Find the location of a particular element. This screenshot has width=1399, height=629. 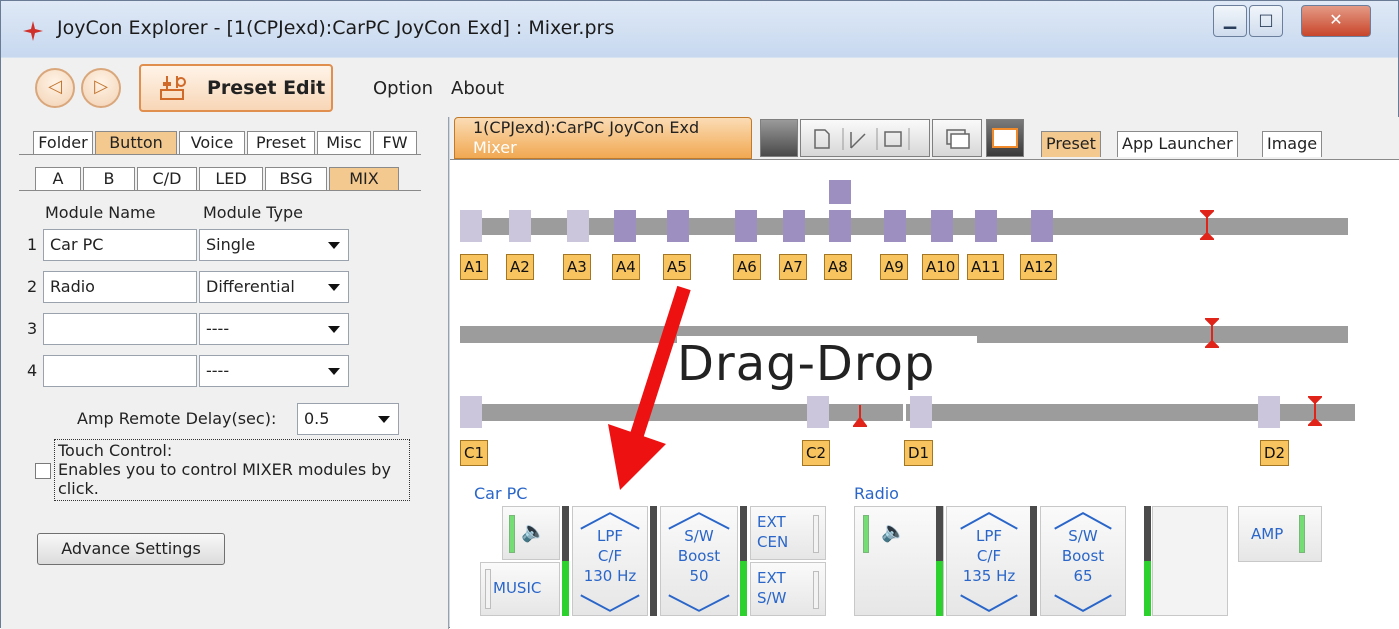

cf-value: 135 Hz is located at coordinates (989, 576).